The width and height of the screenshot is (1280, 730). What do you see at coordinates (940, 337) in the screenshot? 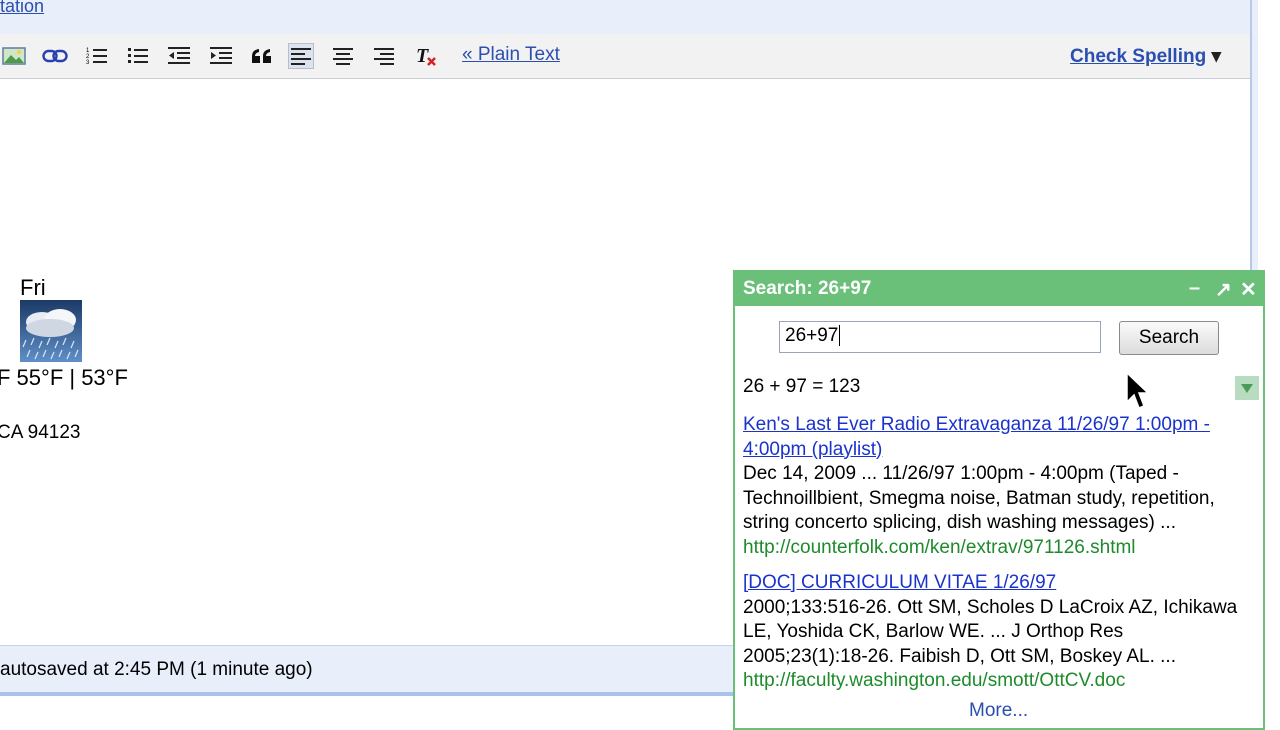
I see `search-input: 26+97` at bounding box center [940, 337].